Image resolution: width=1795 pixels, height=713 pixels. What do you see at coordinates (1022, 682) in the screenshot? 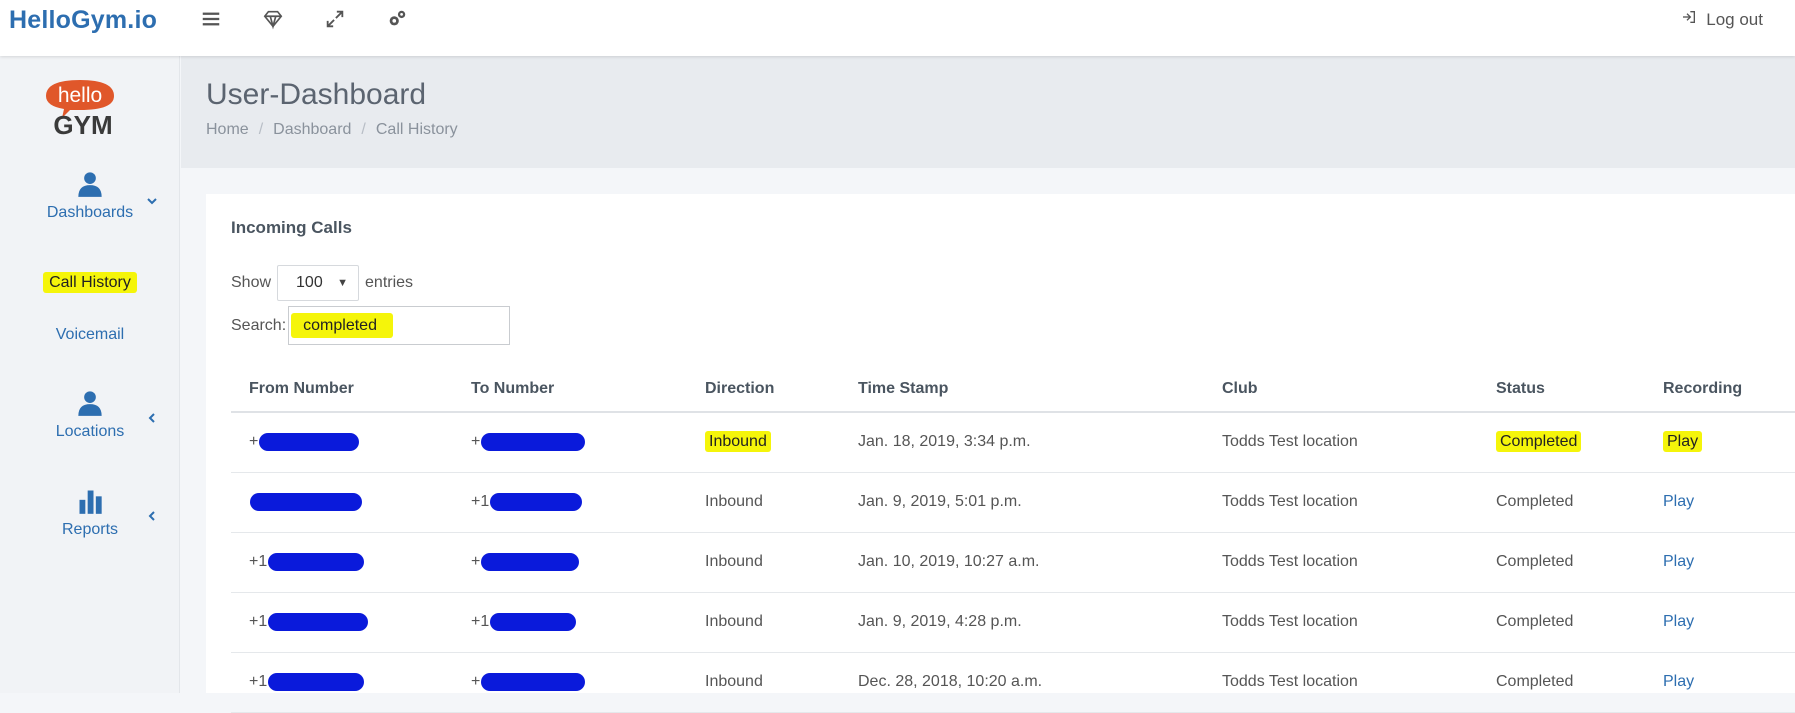
I see `timestamp-cell: Dec. 28, 2018, 10:20 a.m.` at bounding box center [1022, 682].